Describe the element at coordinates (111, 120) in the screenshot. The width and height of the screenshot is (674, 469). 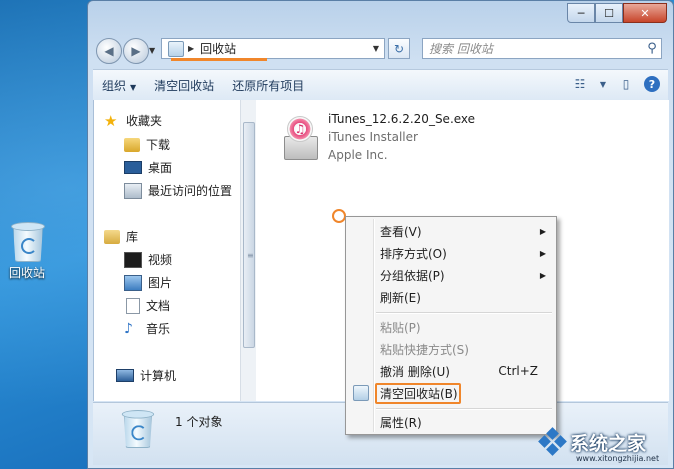
I see `star-icon: ★` at that location.